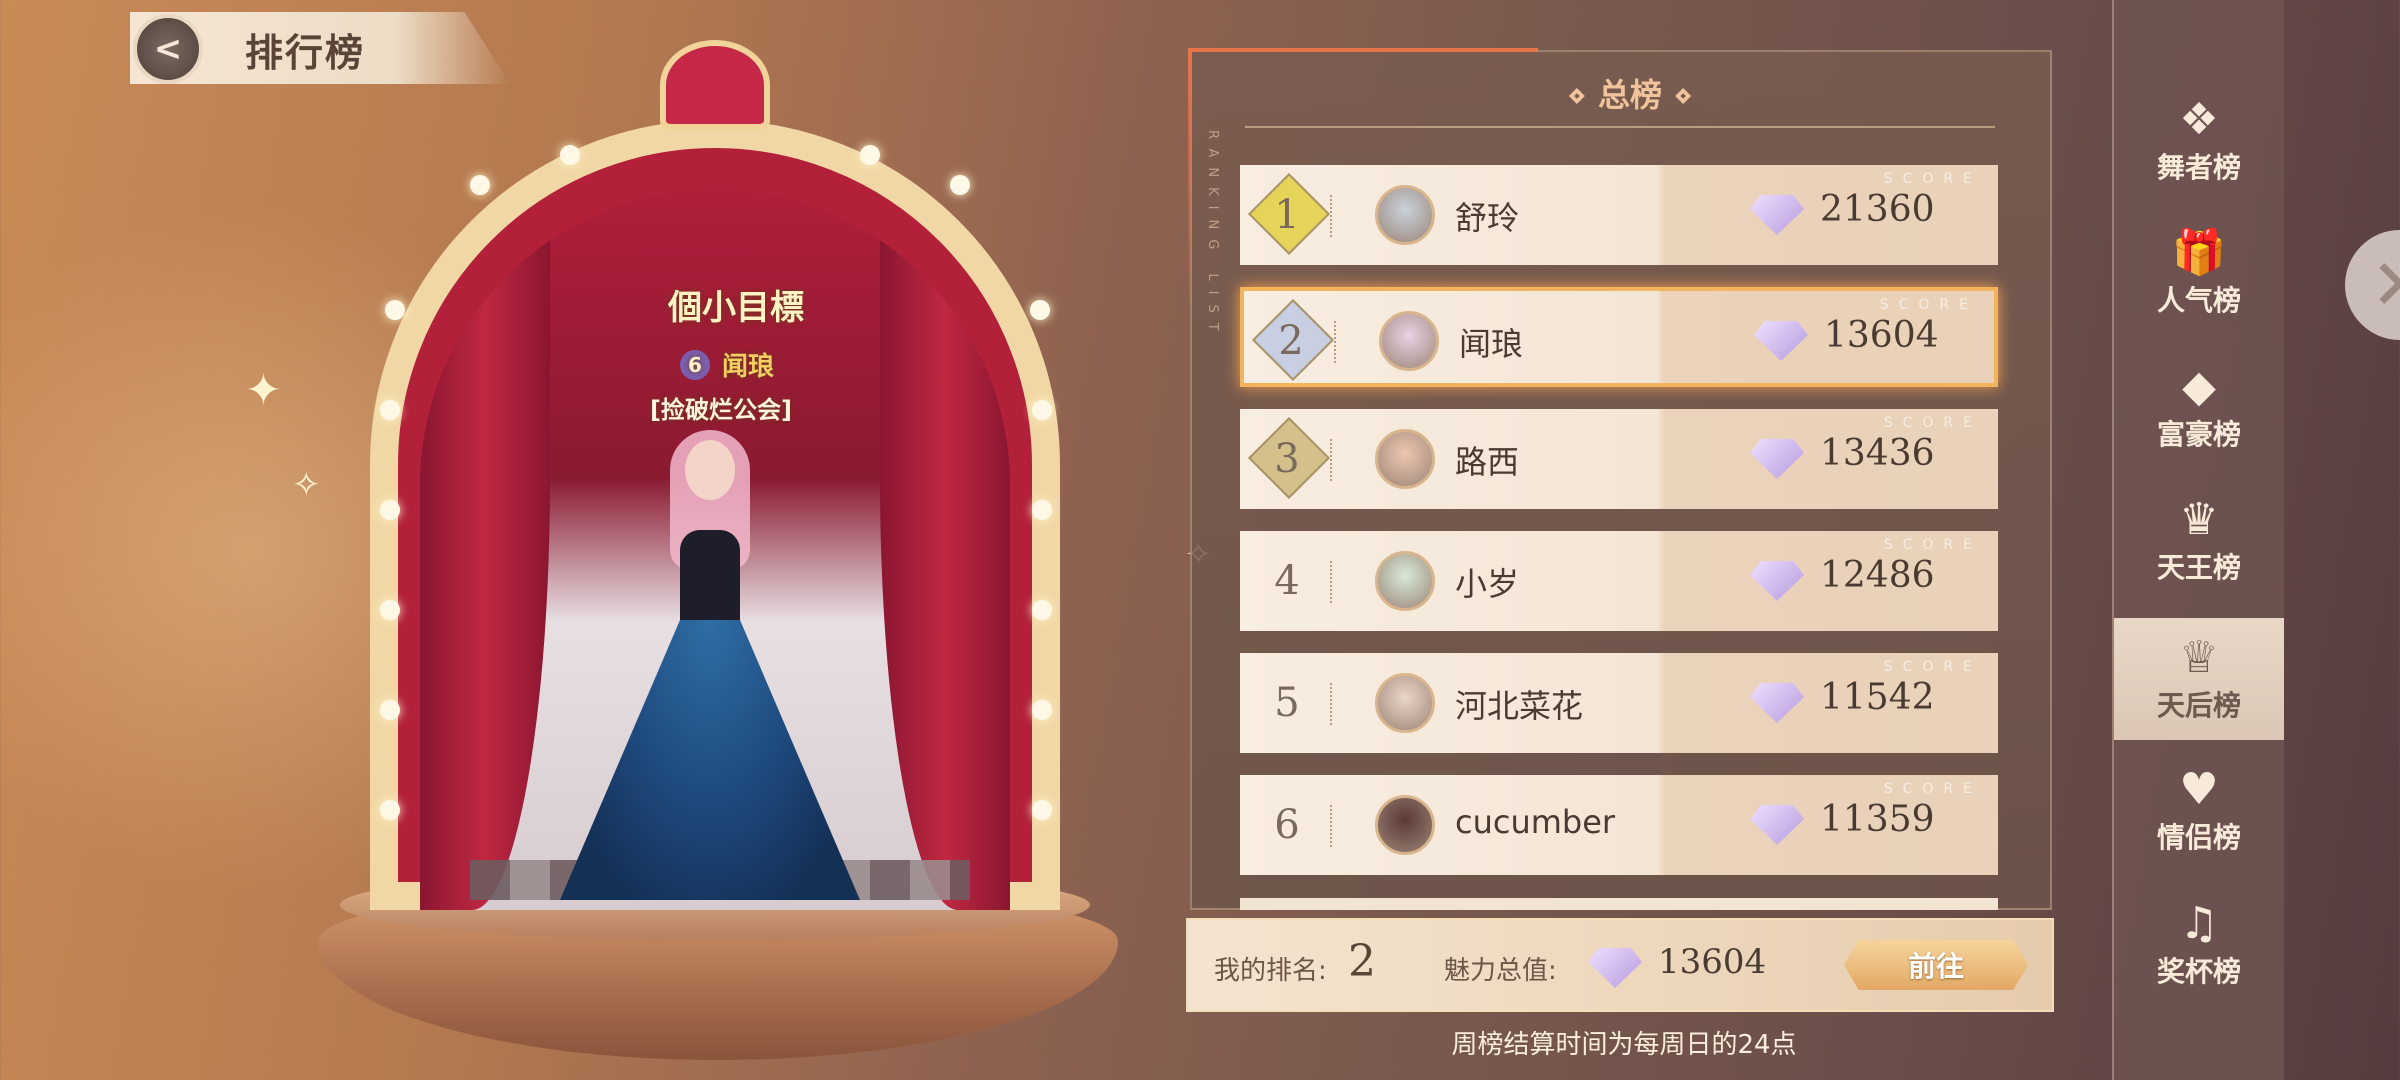 The image size is (2400, 1080). Describe the element at coordinates (1619, 581) in the screenshot. I see `ranking-row: 4 小岁 12486 SCORE` at that location.